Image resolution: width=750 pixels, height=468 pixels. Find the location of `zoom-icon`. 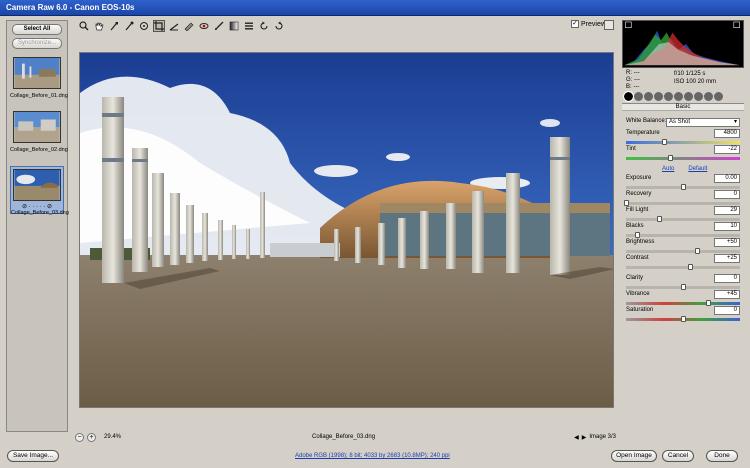

zoom-icon is located at coordinates (84, 26).